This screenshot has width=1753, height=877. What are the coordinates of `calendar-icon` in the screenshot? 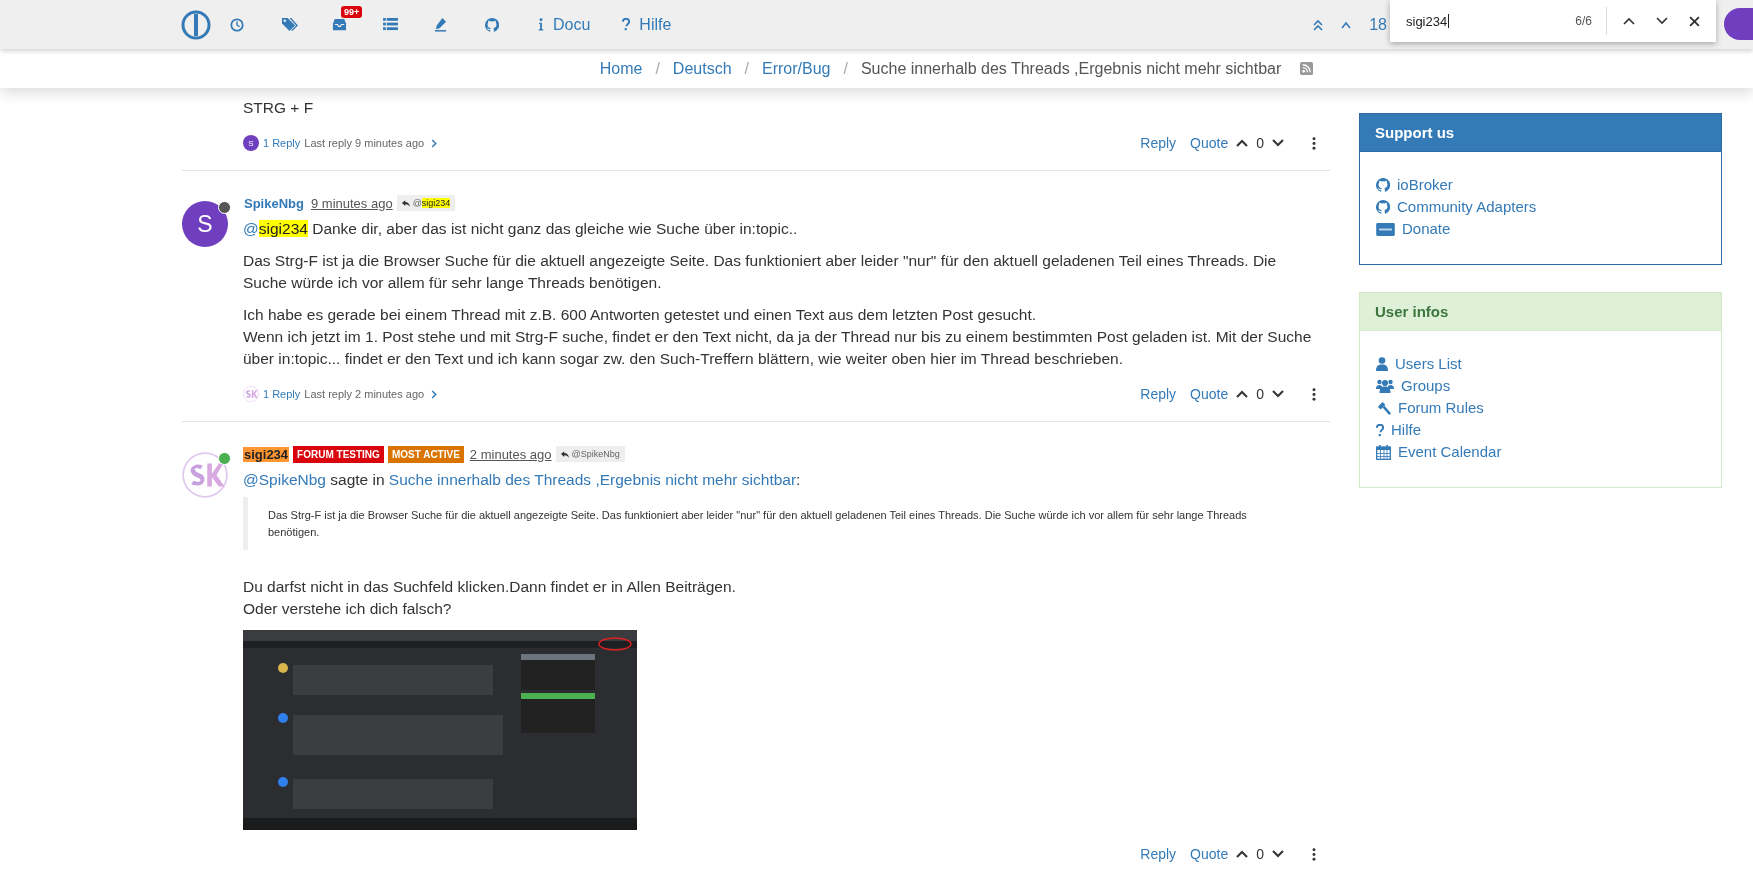 It's located at (1383, 452).